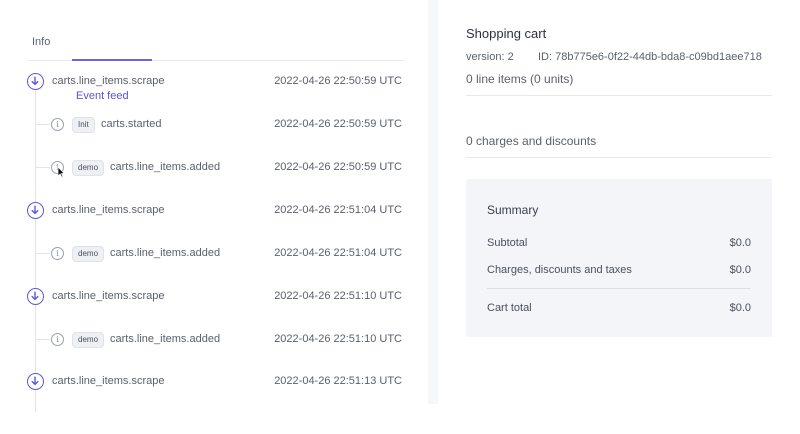 This screenshot has height=434, width=800. What do you see at coordinates (433, 202) in the screenshot?
I see `pane-gutter` at bounding box center [433, 202].